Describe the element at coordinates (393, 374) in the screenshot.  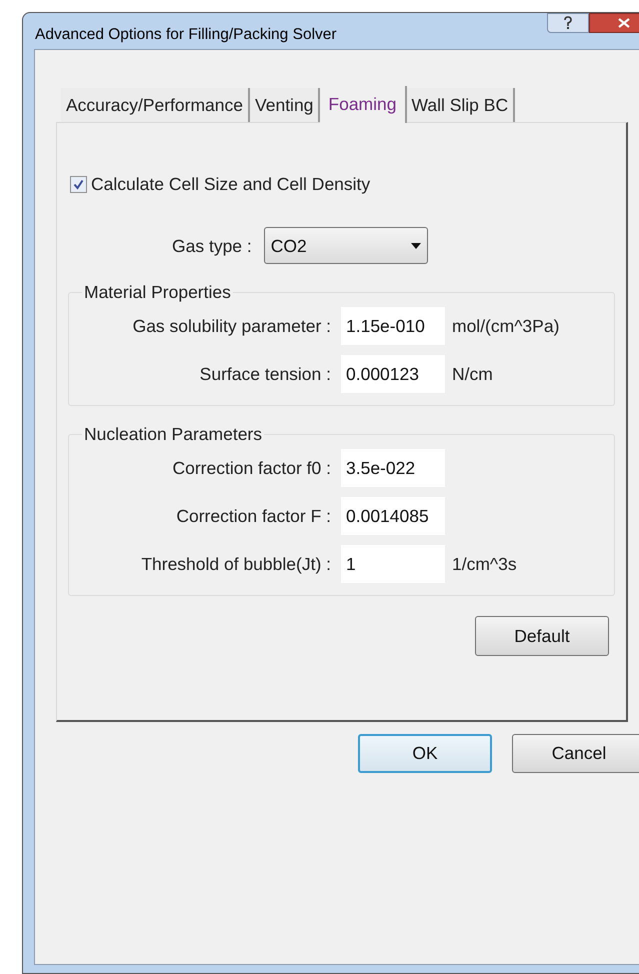
I see `input-field: 0.000123` at that location.